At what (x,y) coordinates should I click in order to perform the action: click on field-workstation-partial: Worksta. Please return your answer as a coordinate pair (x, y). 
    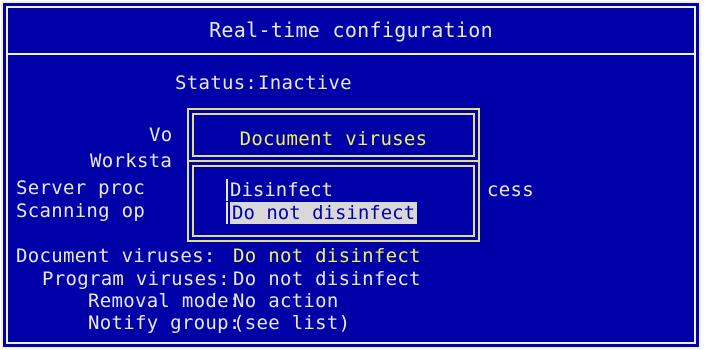
    Looking at the image, I should click on (131, 161).